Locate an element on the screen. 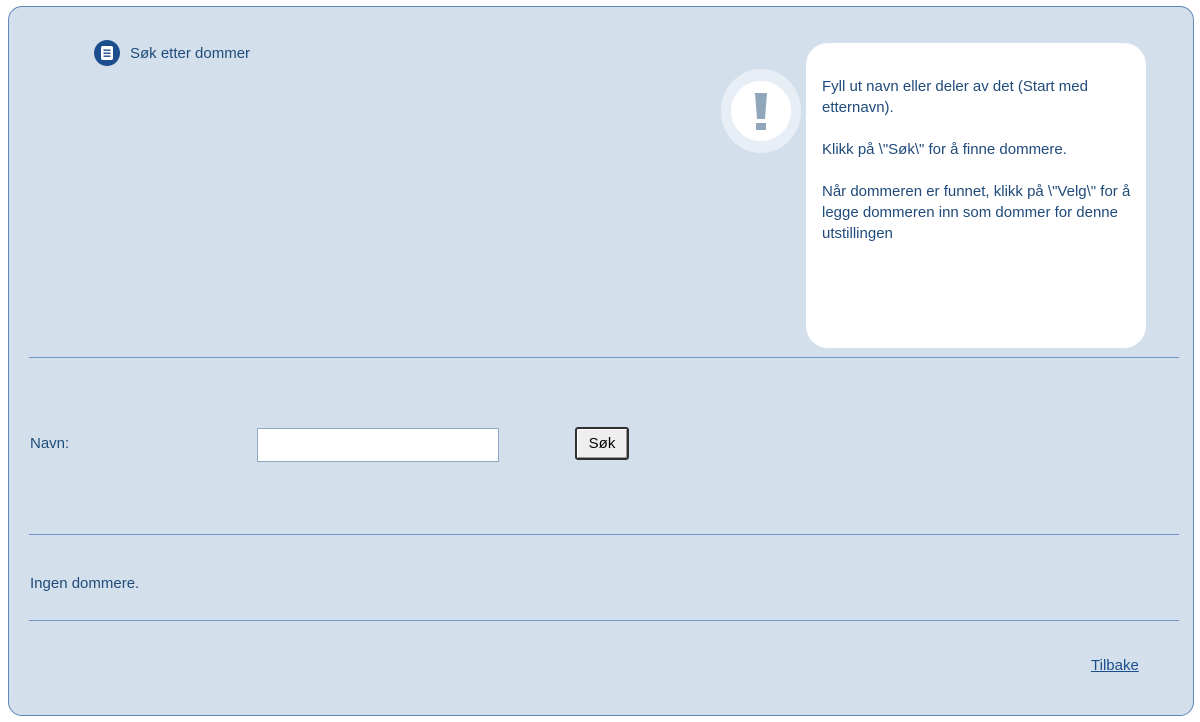 The image size is (1200, 722). results-status: Ingen dommere. is located at coordinates (85, 583).